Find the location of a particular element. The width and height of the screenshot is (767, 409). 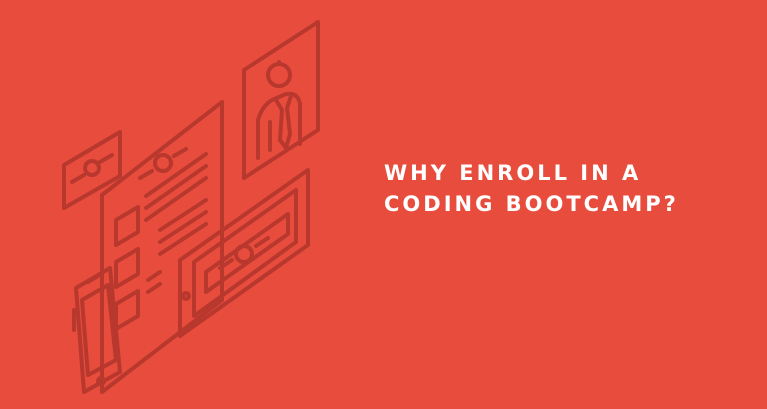

headline-line-2: CODING BOOTCAMP? is located at coordinates (531, 204).